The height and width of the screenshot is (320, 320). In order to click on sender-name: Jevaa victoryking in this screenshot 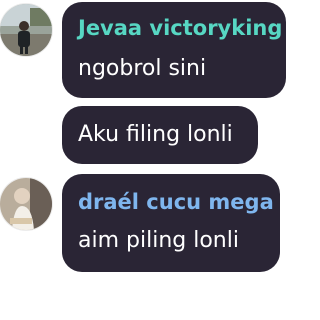, I will do `click(180, 28)`.